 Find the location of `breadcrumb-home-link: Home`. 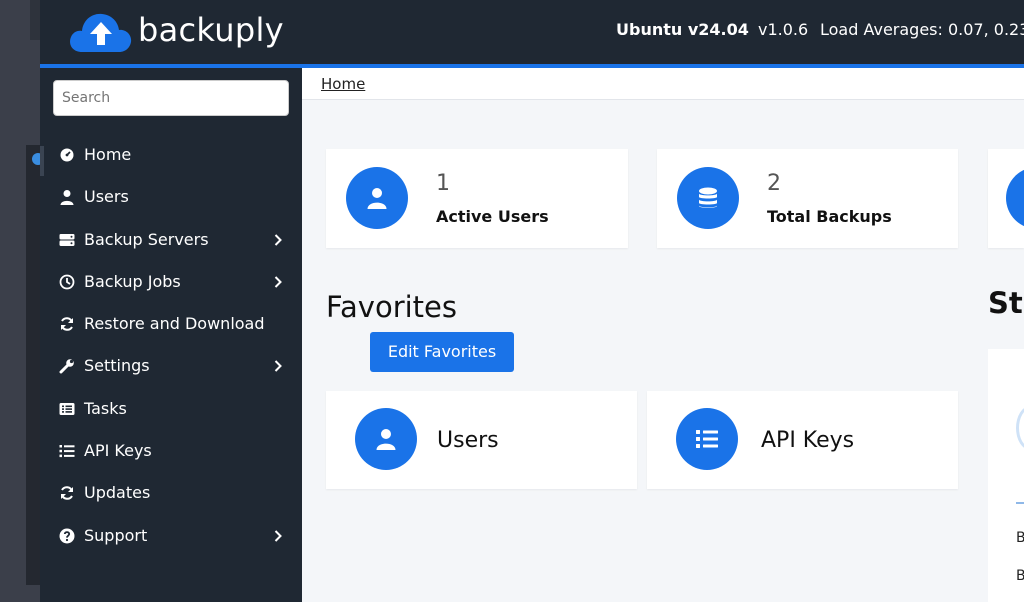

breadcrumb-home-link: Home is located at coordinates (343, 84).